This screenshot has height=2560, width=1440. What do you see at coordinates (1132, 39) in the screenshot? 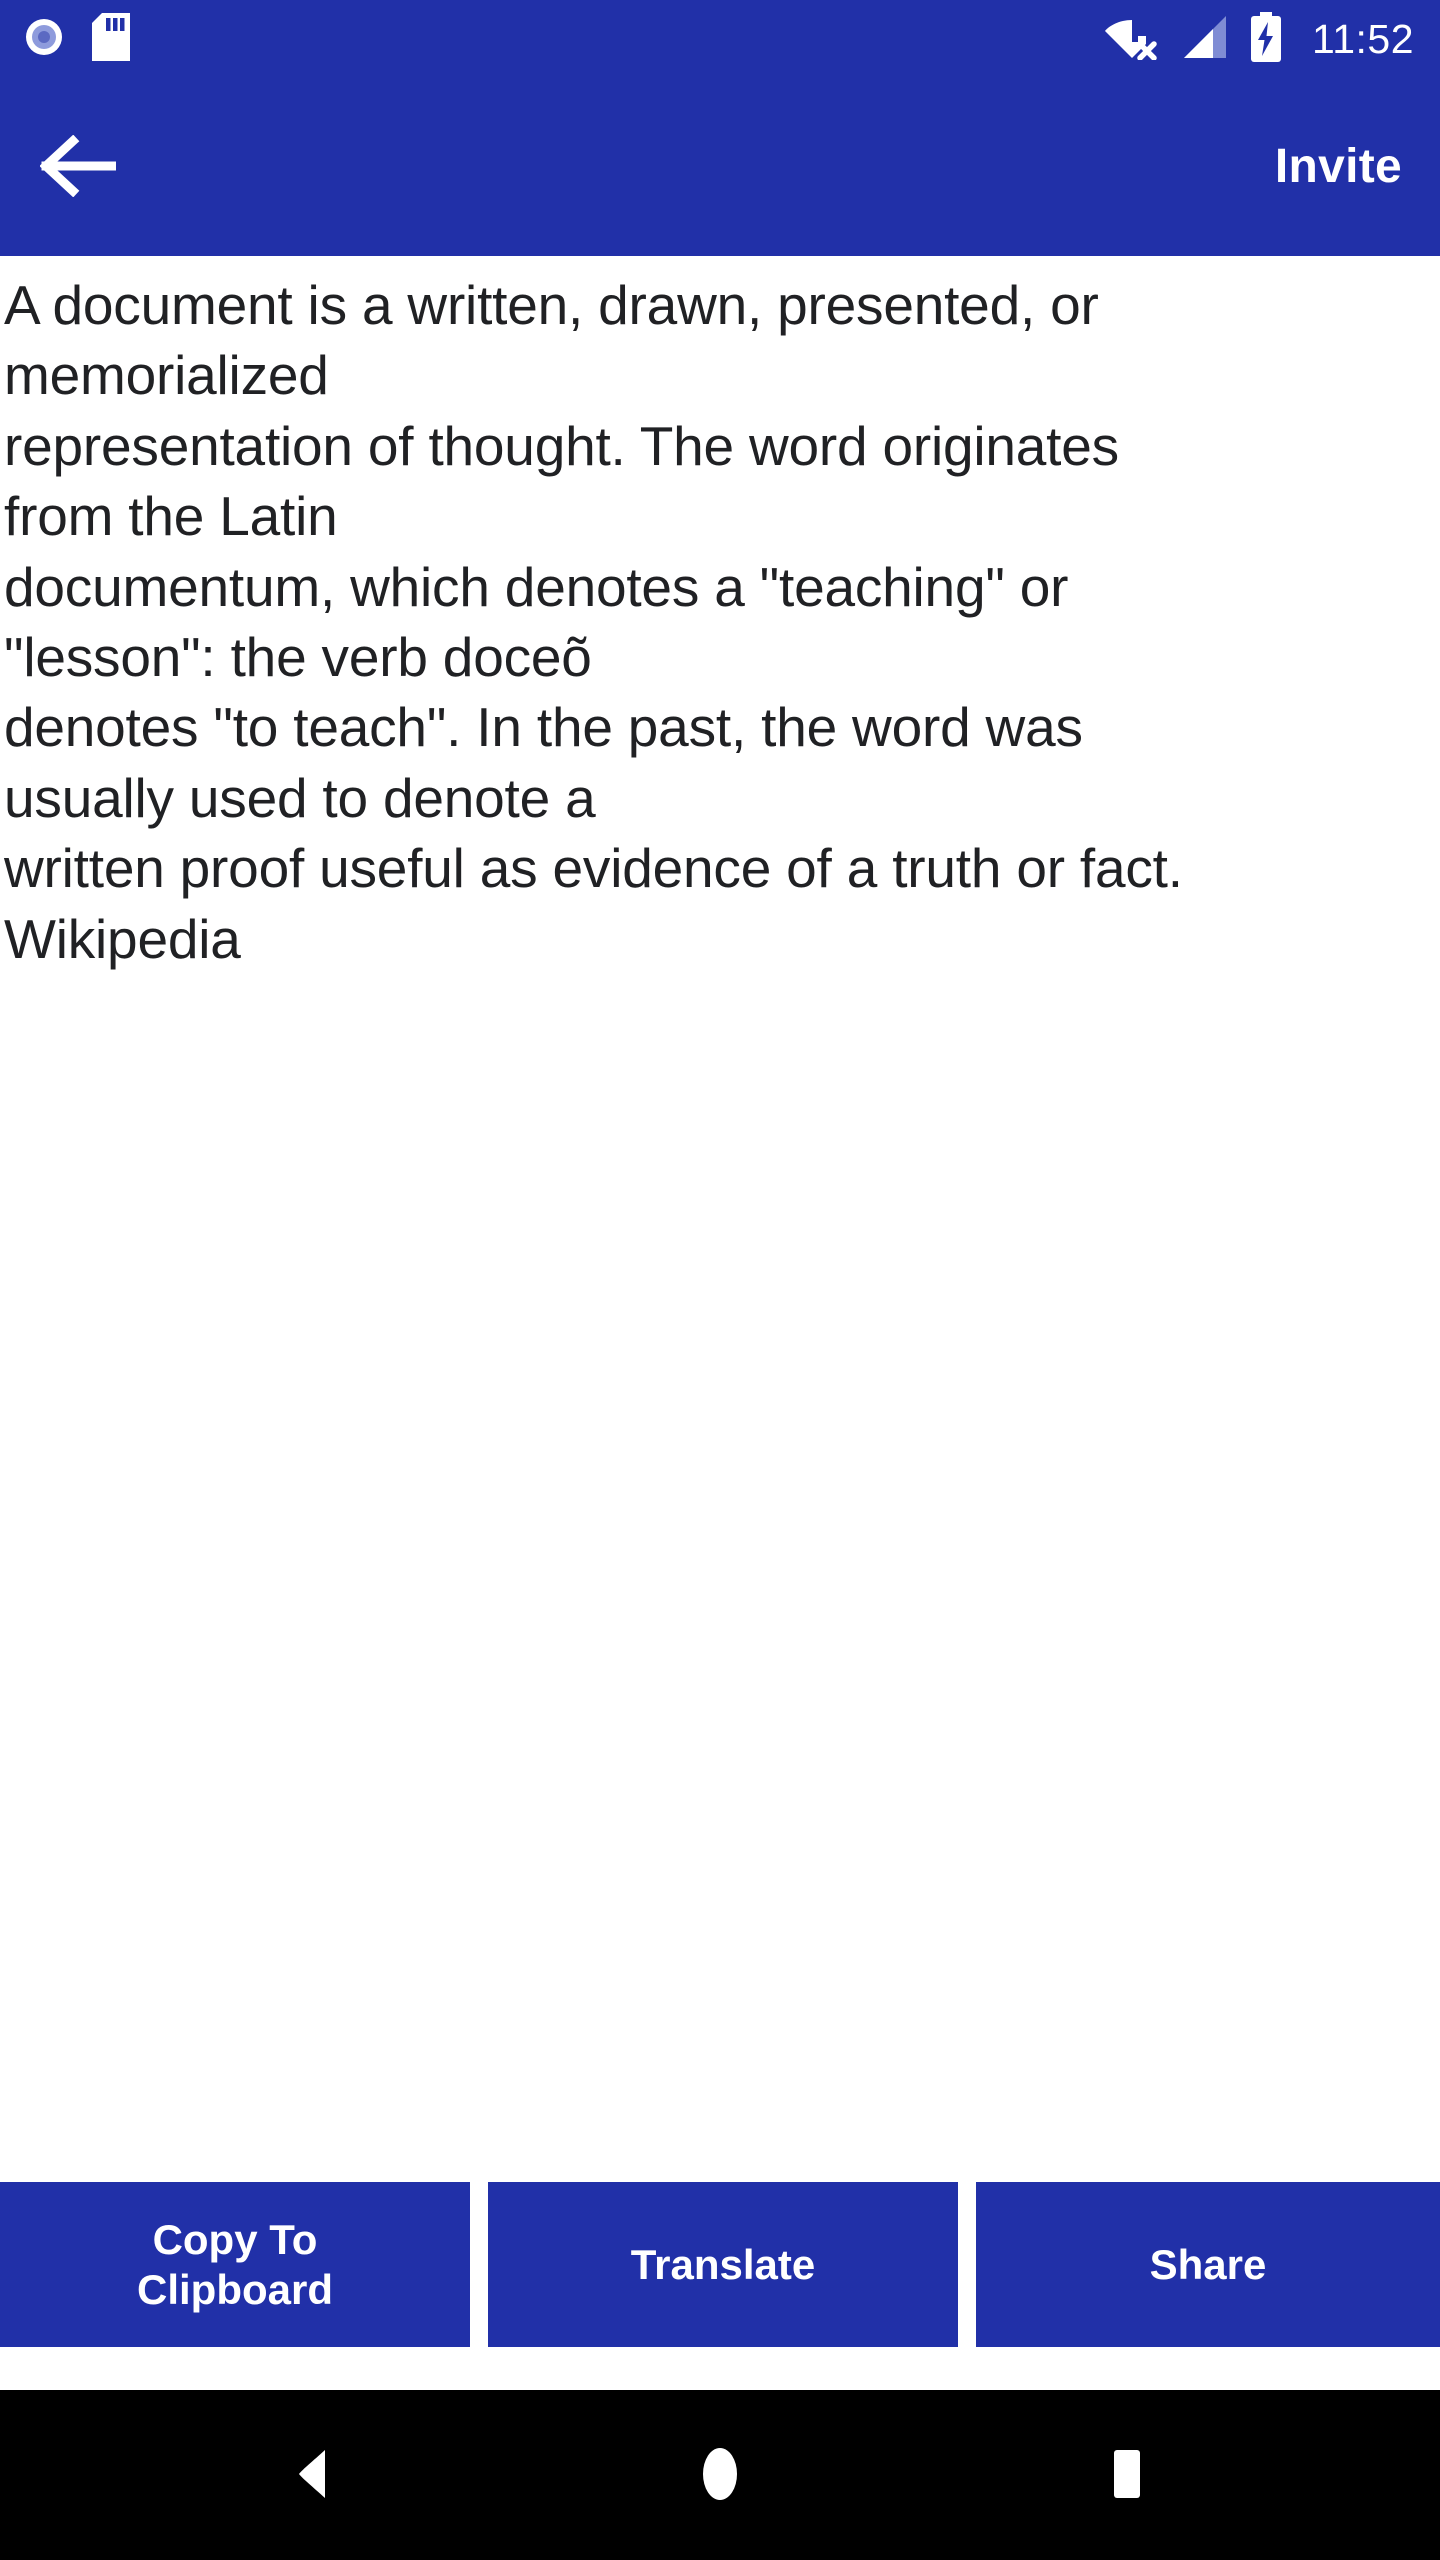
I see `wifi-off-icon` at bounding box center [1132, 39].